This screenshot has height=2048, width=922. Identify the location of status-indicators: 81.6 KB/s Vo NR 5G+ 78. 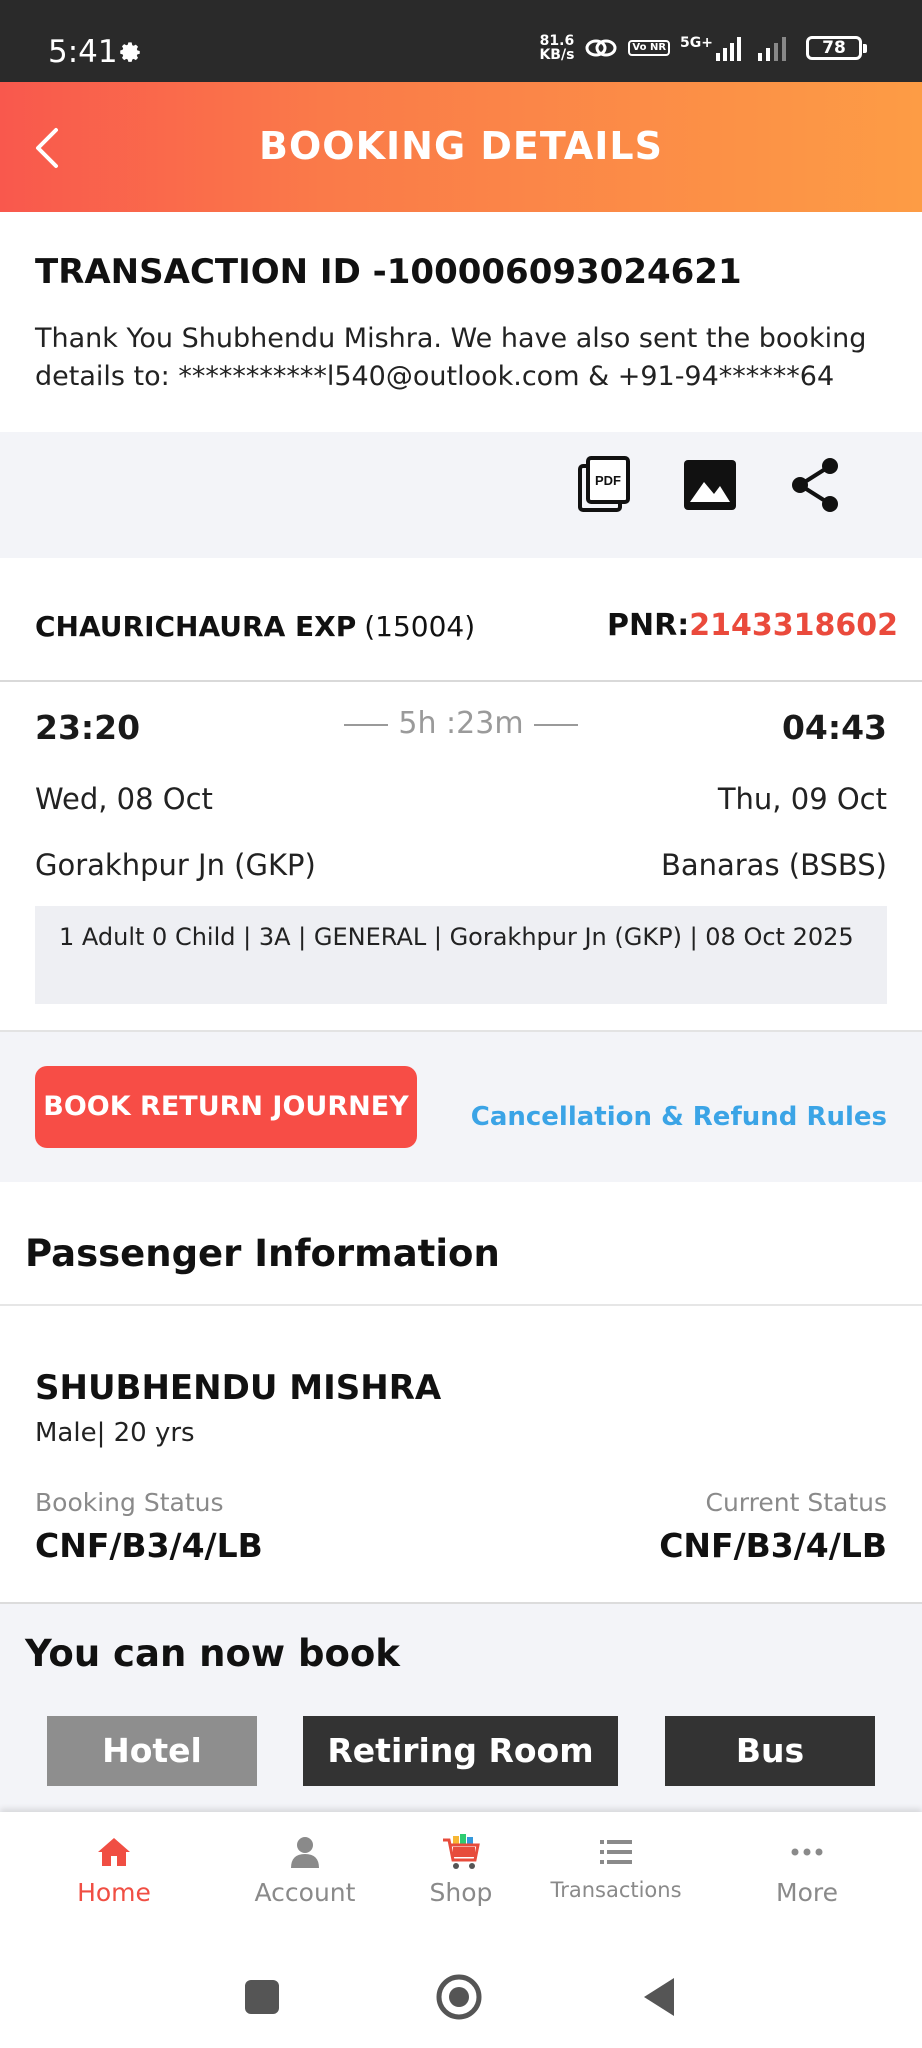
(703, 48).